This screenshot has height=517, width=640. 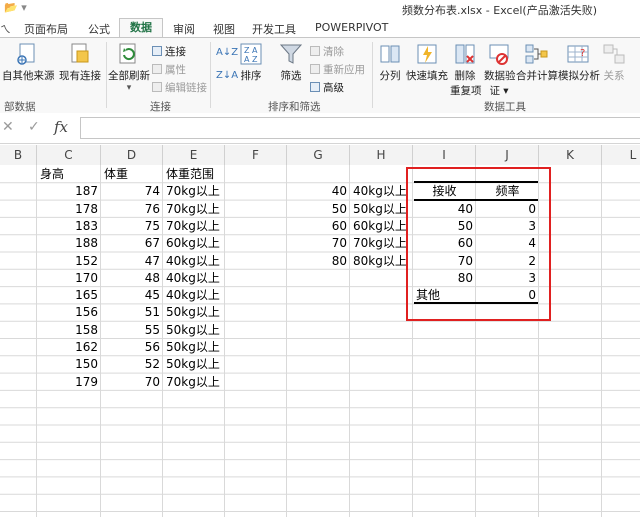 I want to click on weight-cell: 48, so click(x=132, y=278).